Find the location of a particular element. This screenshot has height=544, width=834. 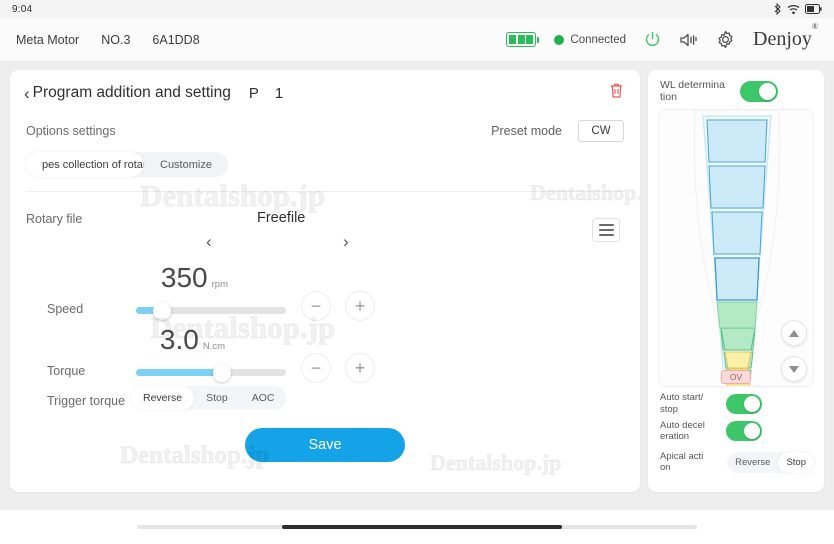

torque-control: 3.0 N.cm Torque − + is located at coordinates (325, 353).